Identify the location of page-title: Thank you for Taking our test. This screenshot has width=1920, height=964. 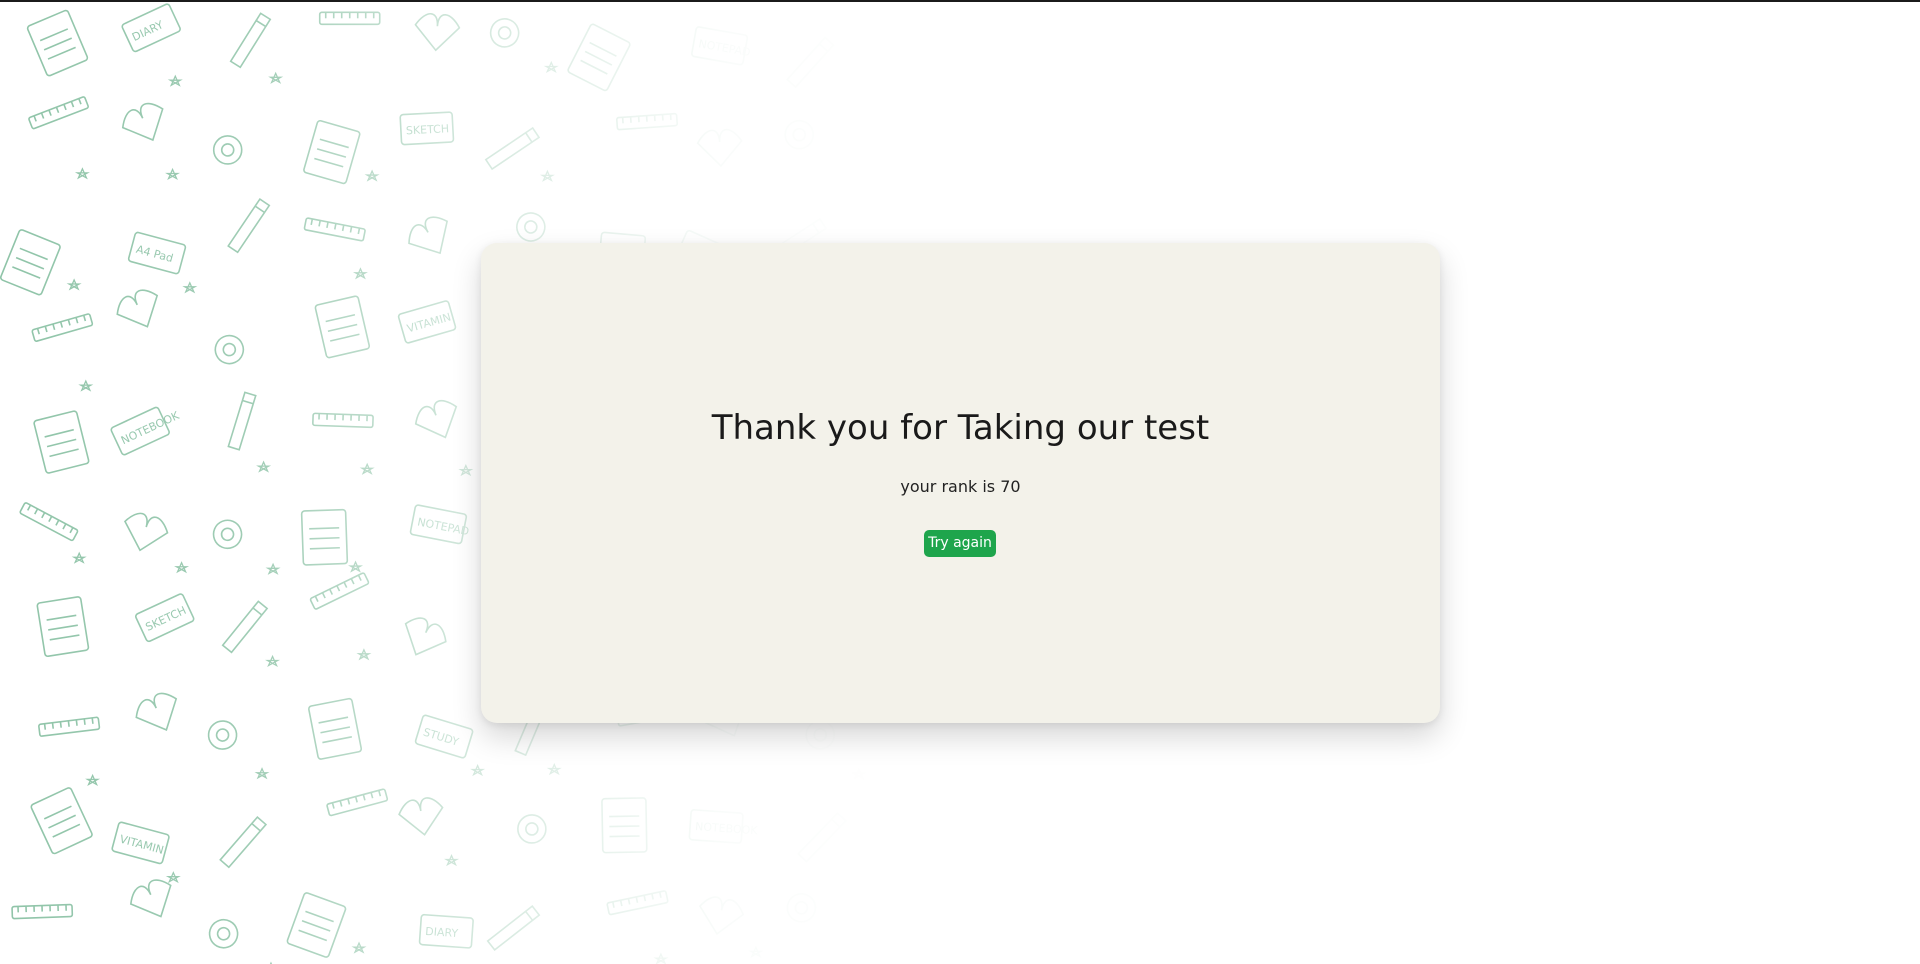
(960, 428).